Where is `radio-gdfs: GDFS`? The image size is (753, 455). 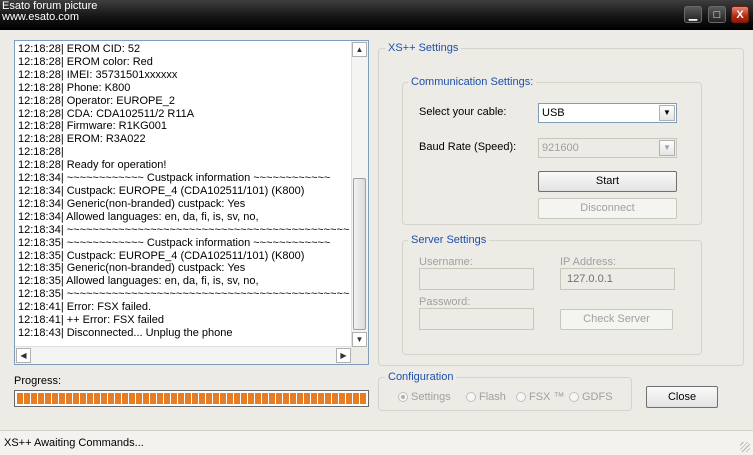 radio-gdfs: GDFS is located at coordinates (591, 397).